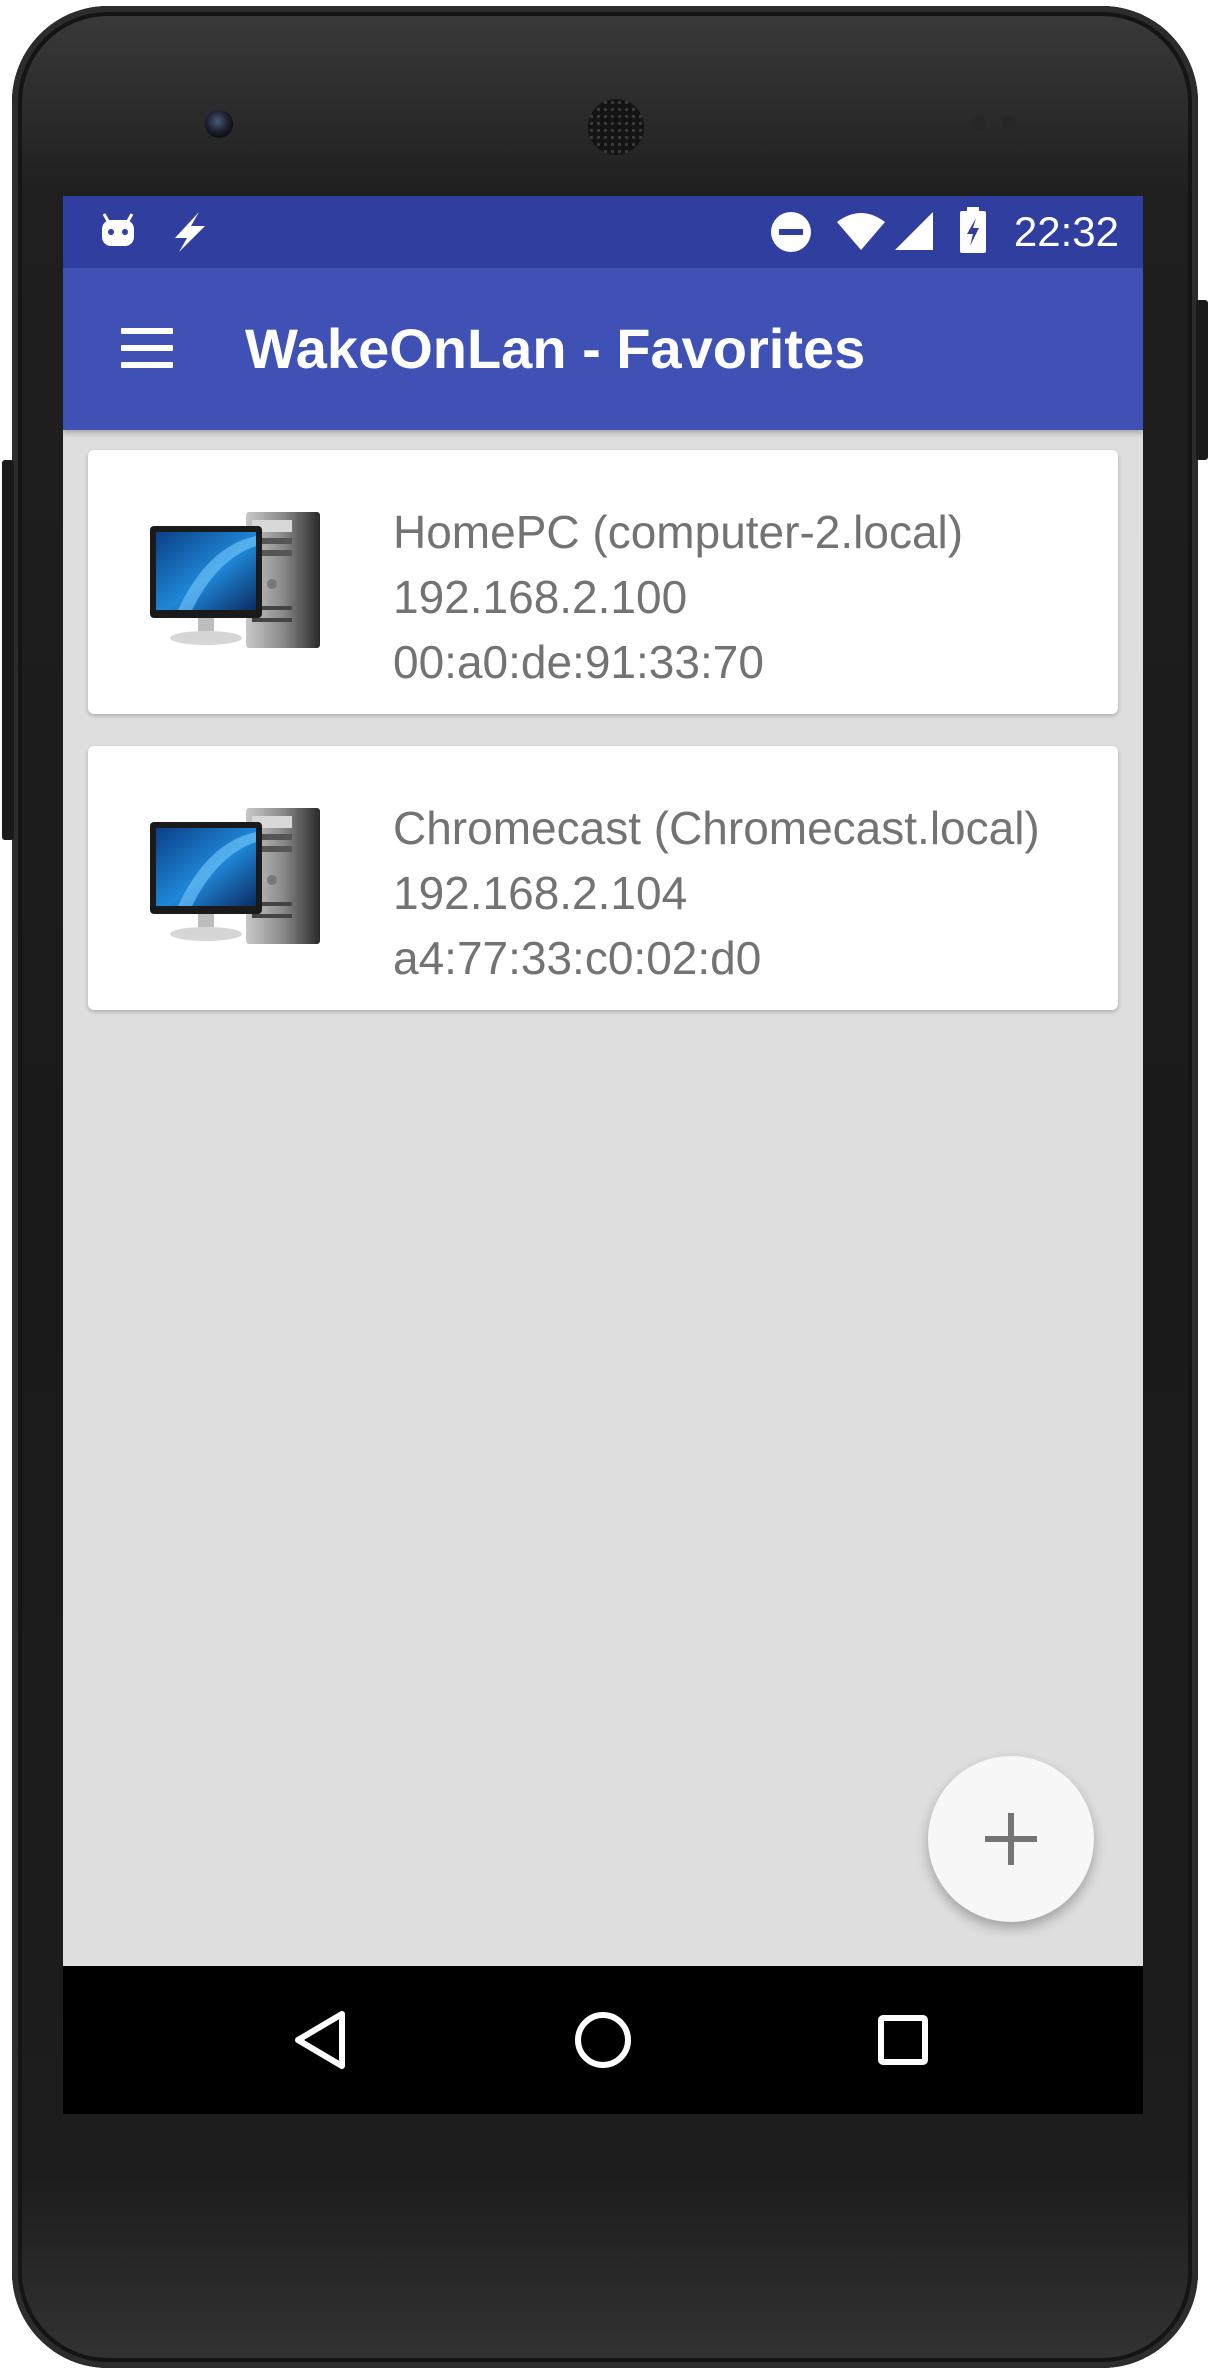 The height and width of the screenshot is (2375, 1210). Describe the element at coordinates (147, 348) in the screenshot. I see `hamburger-menu-icon` at that location.